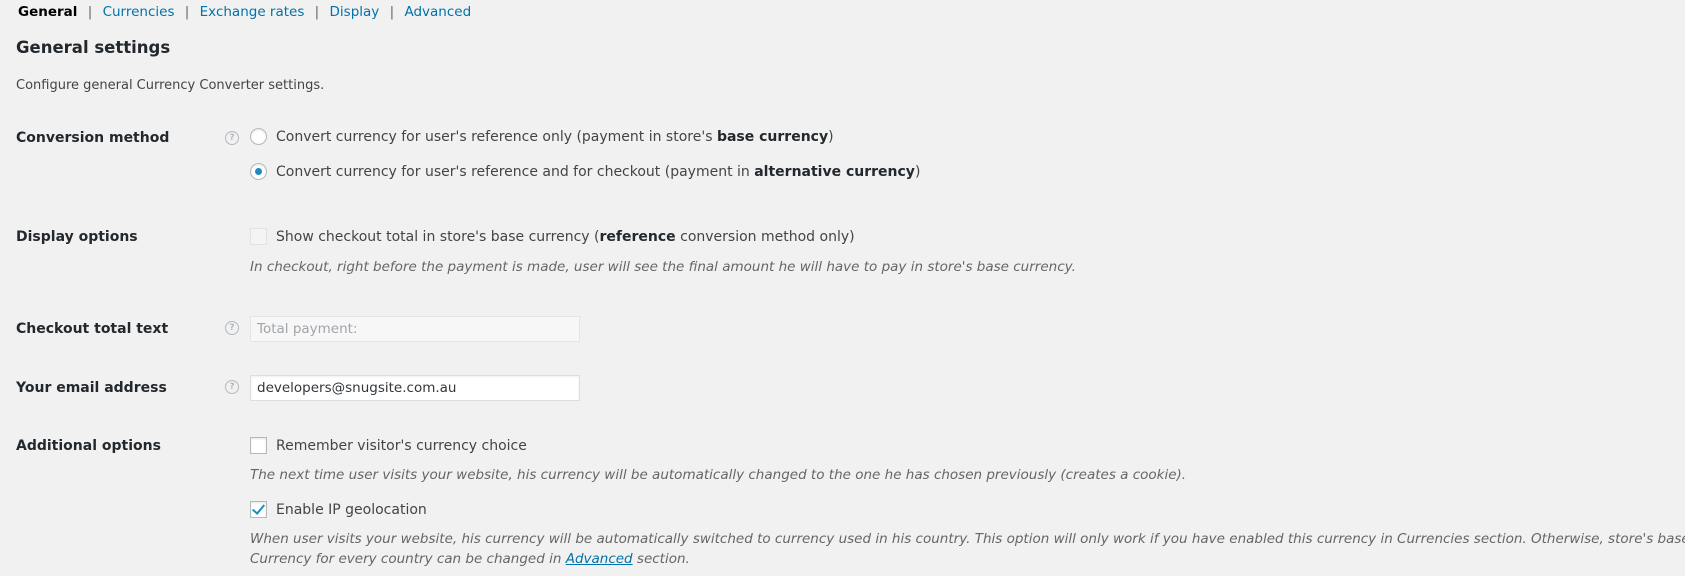 The height and width of the screenshot is (576, 1685). Describe the element at coordinates (47, 12) in the screenshot. I see `subnav-general: General` at that location.